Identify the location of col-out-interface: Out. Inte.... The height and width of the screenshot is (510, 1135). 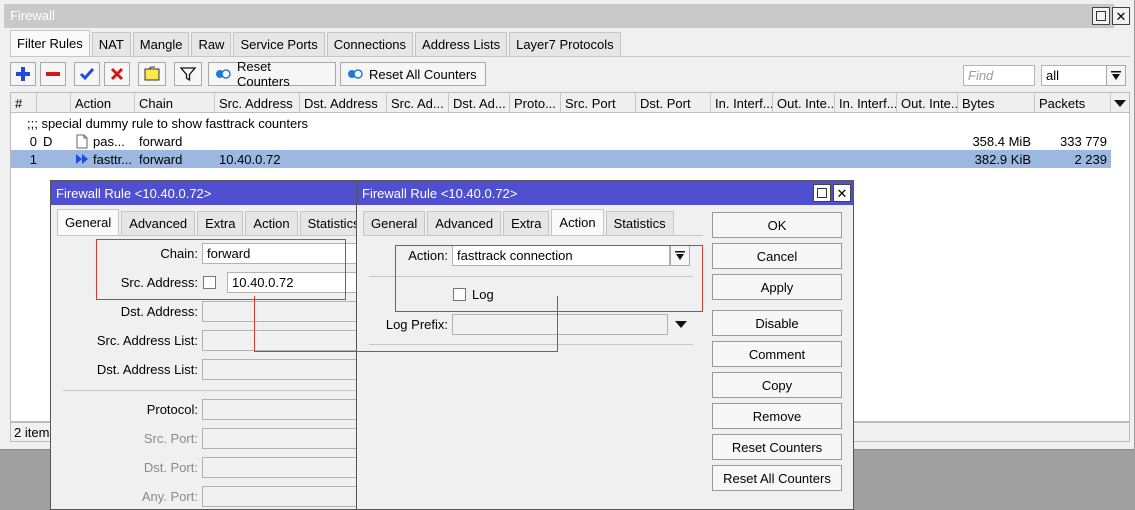
(804, 103).